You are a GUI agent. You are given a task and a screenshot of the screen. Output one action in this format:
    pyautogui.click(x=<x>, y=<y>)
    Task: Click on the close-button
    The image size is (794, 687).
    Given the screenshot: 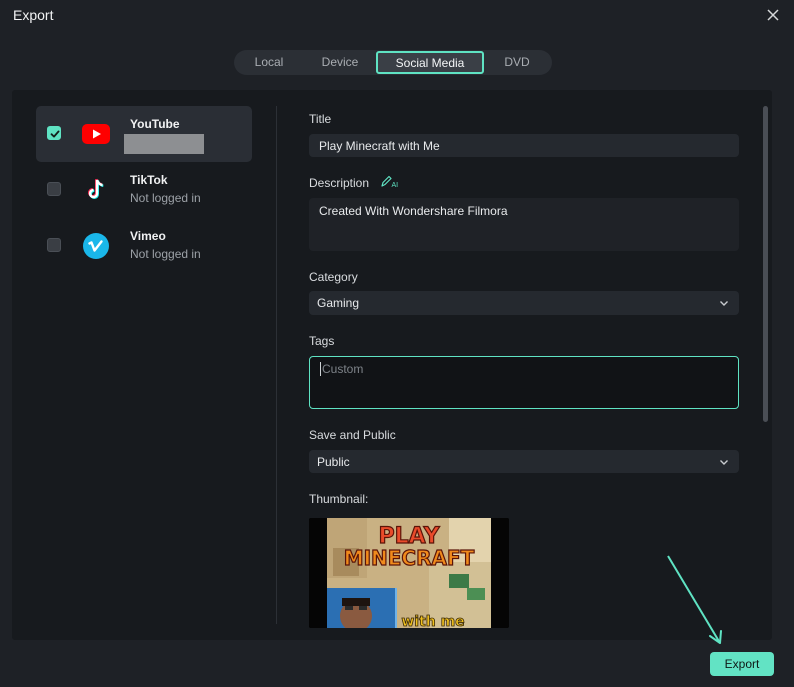 What is the action you would take?
    pyautogui.click(x=773, y=15)
    